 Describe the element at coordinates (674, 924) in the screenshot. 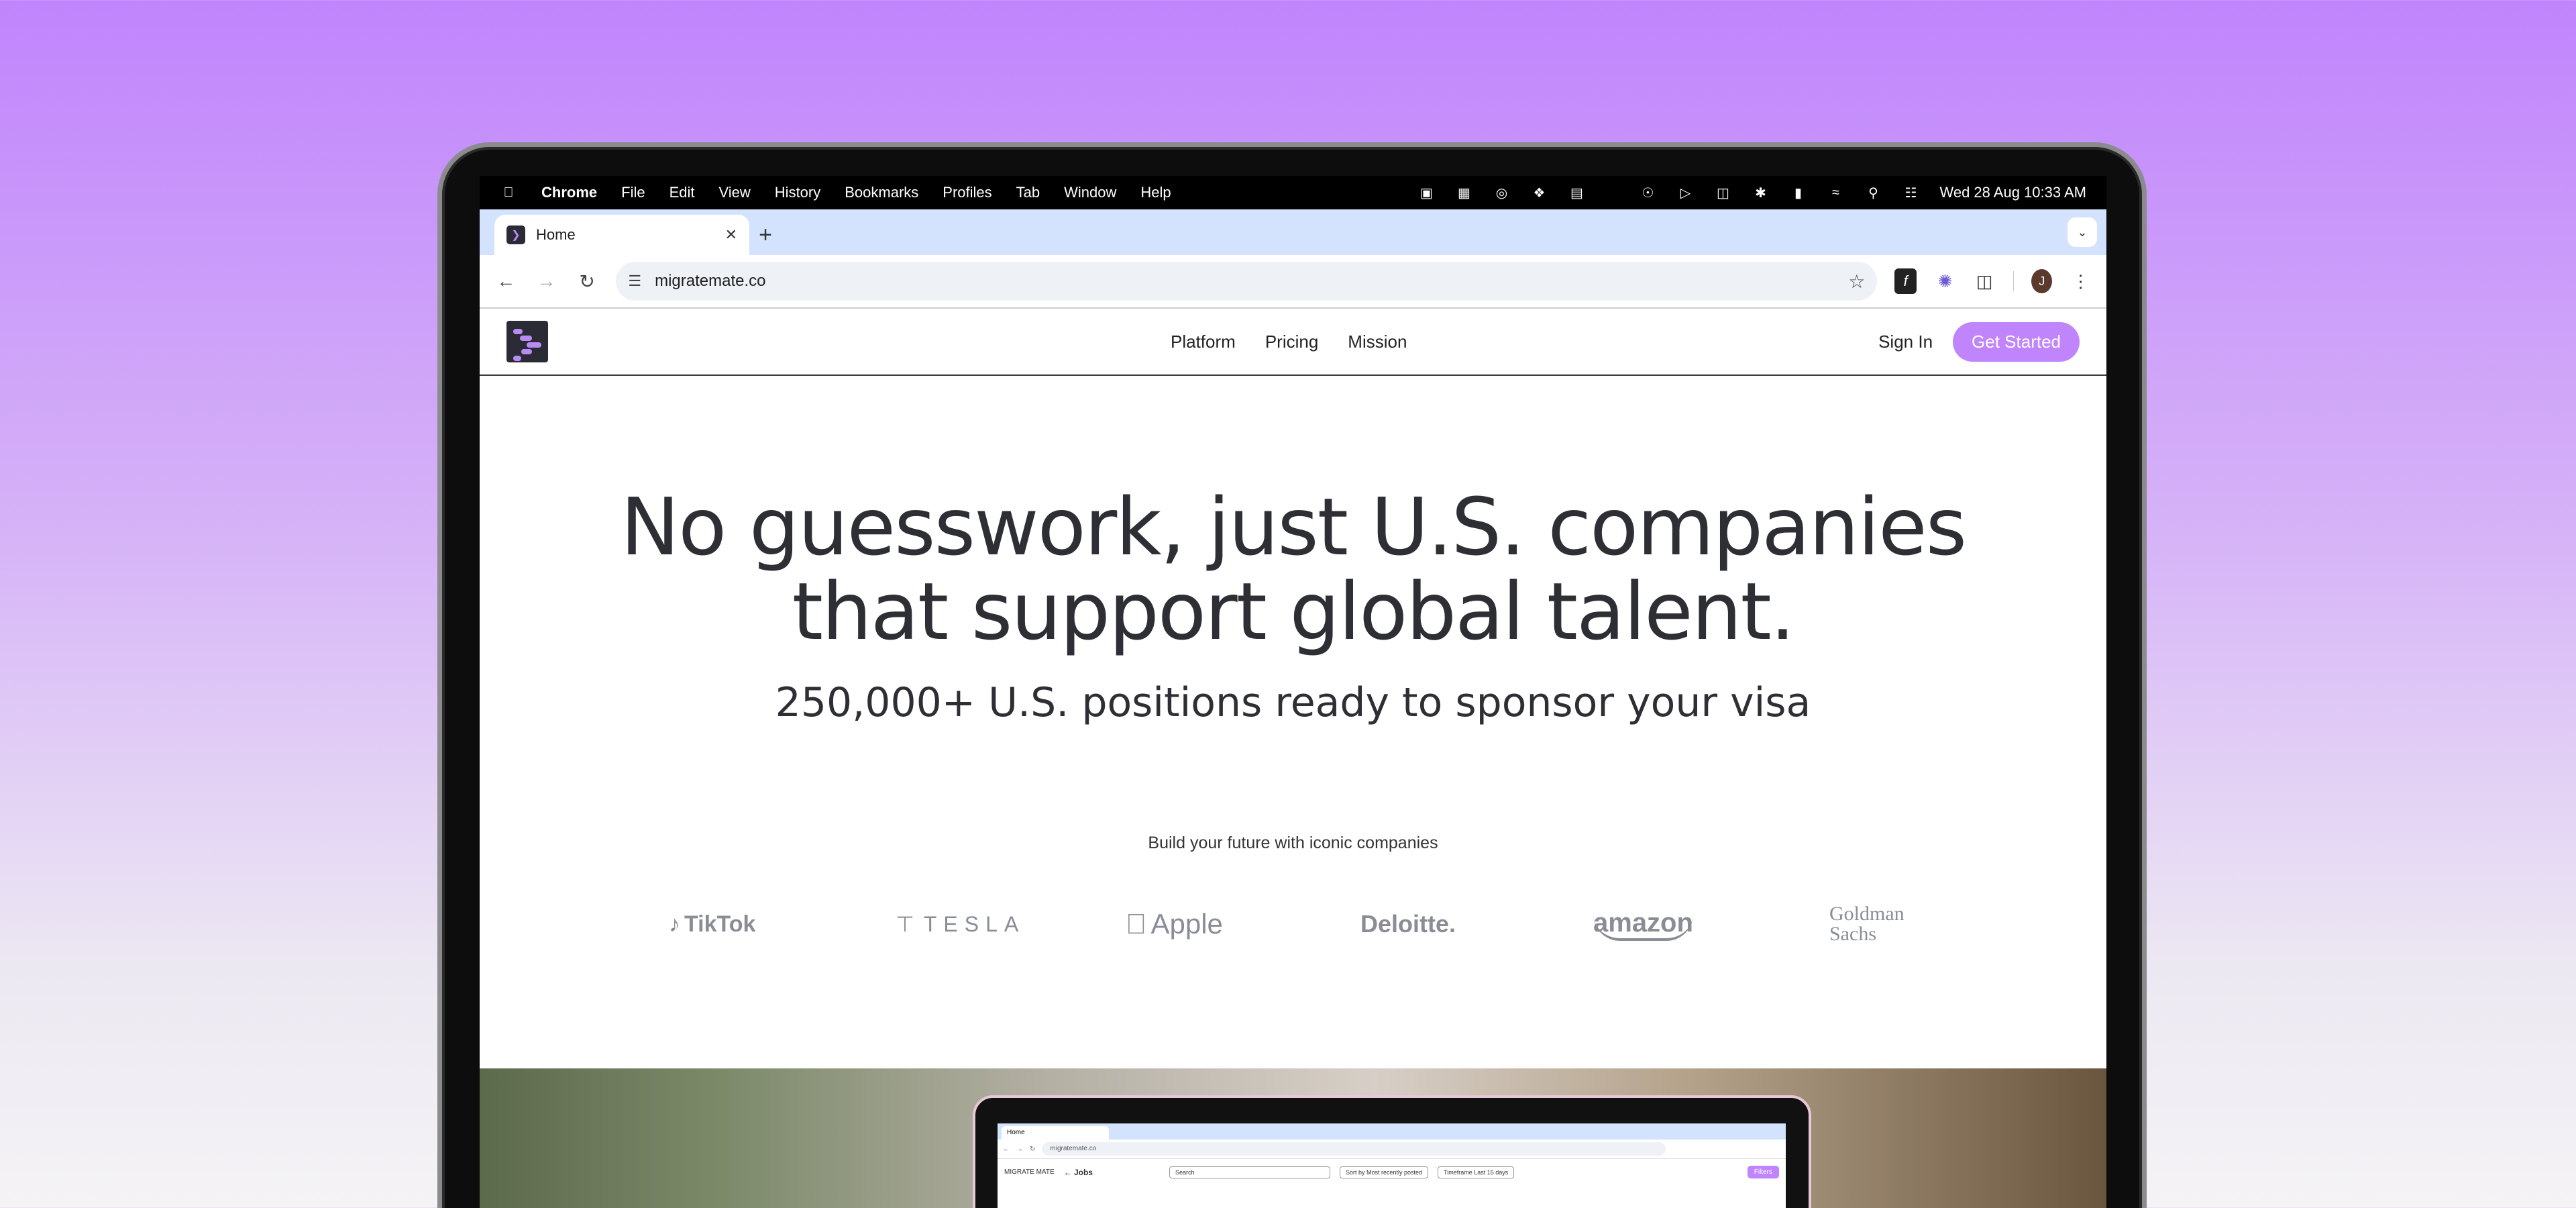

I see `tiktok-note-icon: ♪` at that location.